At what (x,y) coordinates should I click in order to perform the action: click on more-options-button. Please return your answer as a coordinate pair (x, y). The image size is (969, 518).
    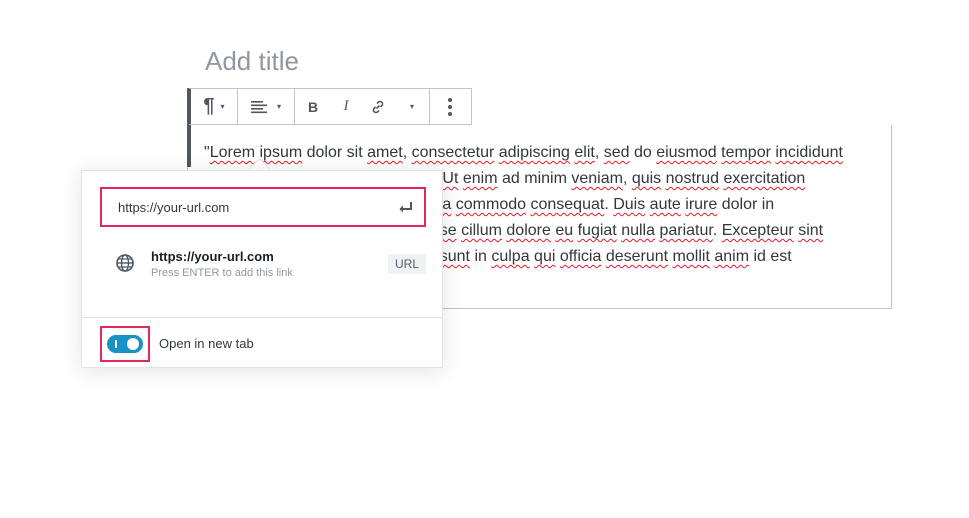
    Looking at the image, I should click on (450, 106).